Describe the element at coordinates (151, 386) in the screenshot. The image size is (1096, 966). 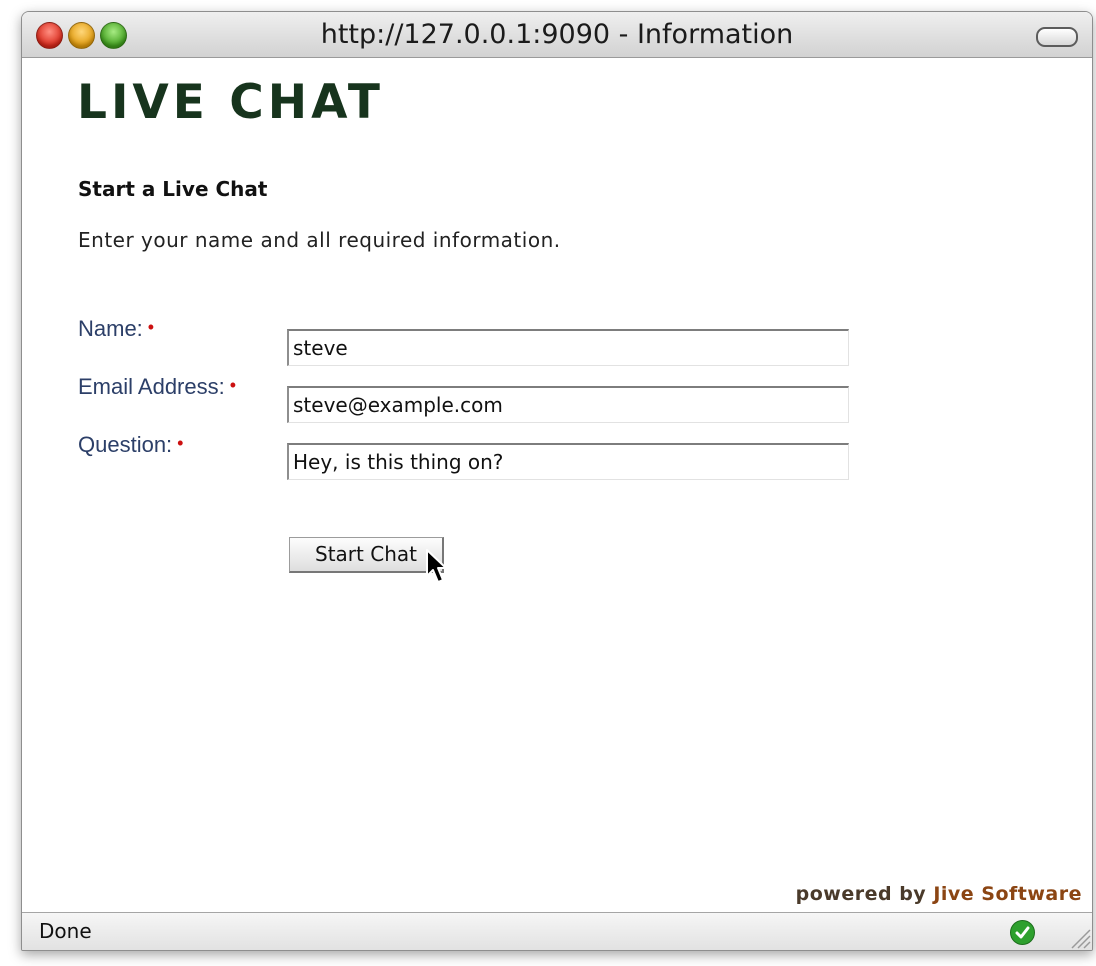
I see `email-label-text: Email Address:` at that location.